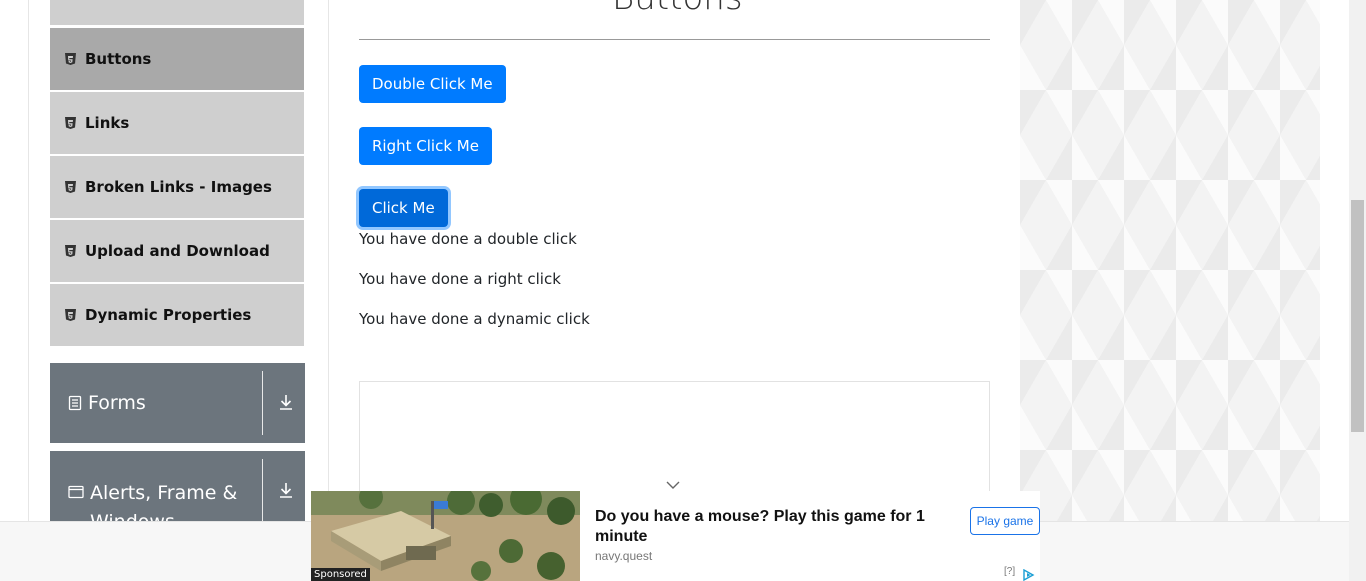 Image resolution: width=1366 pixels, height=581 pixels. Describe the element at coordinates (28, 290) in the screenshot. I see `page-left-border` at that location.